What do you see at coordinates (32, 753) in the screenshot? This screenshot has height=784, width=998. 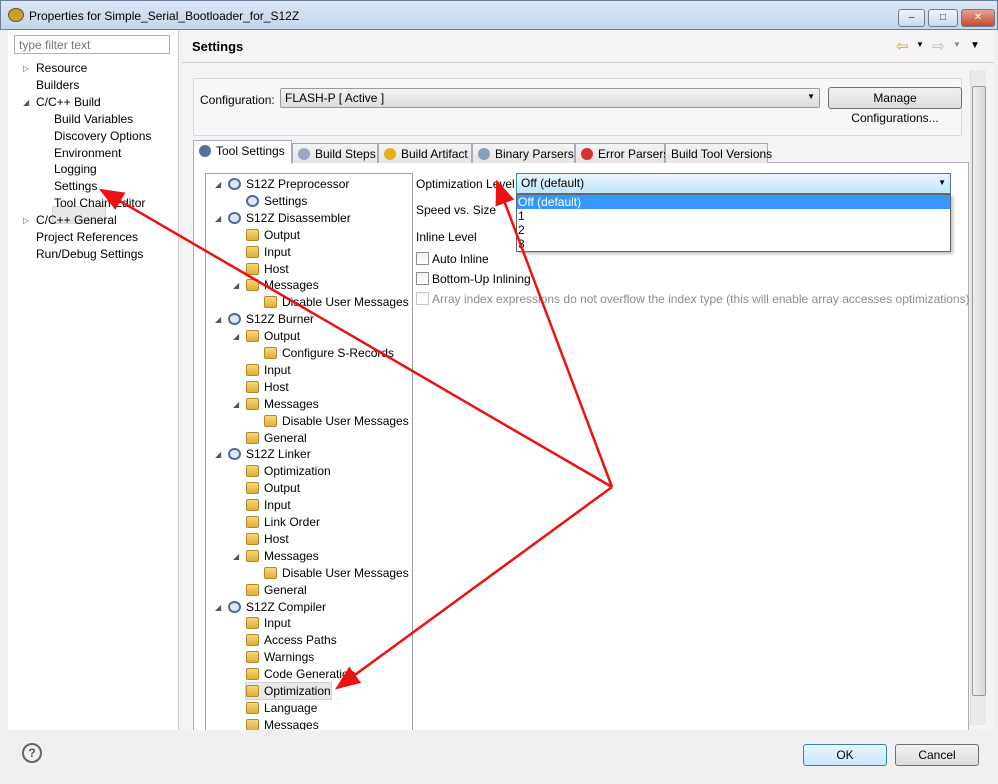 I see `help-icon: ?` at bounding box center [32, 753].